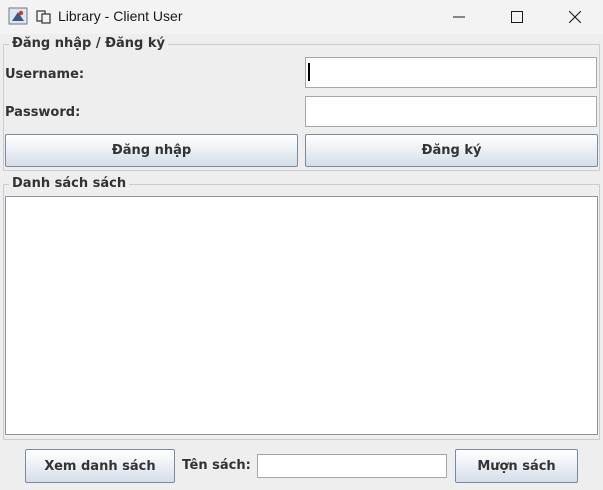 The image size is (603, 490). I want to click on book-title-label: Tên sách:, so click(216, 465).